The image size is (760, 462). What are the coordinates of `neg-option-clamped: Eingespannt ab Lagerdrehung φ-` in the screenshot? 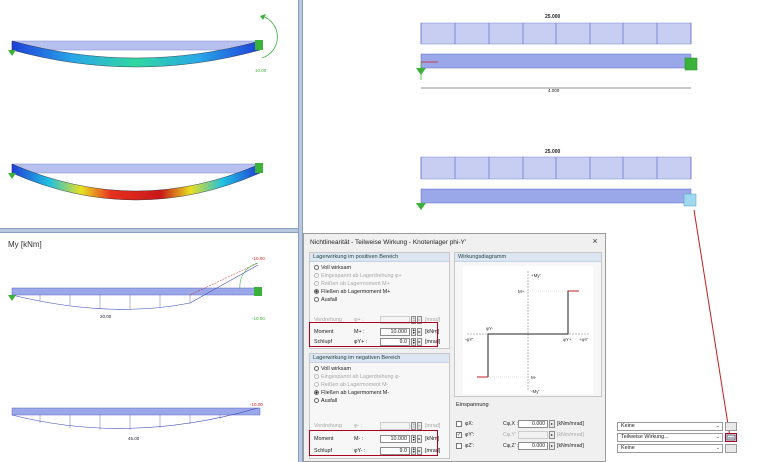 It's located at (357, 377).